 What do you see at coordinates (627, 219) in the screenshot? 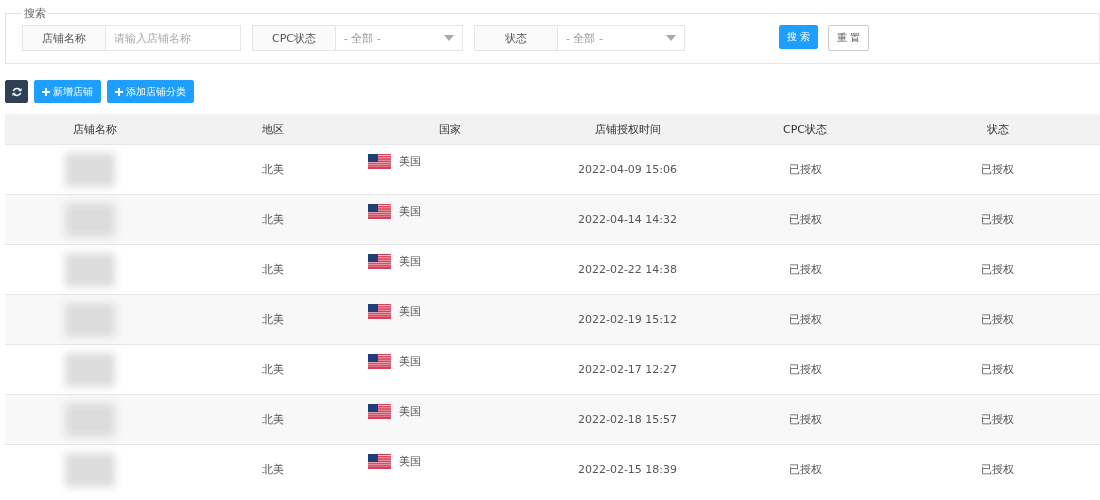
I see `table-cell: 2022-04-14 14:32` at bounding box center [627, 219].